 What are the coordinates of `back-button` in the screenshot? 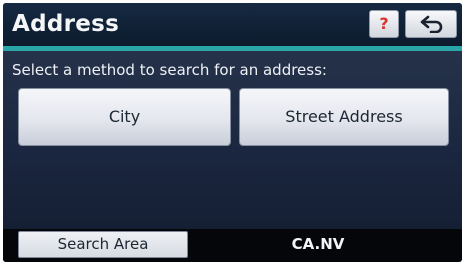 It's located at (431, 24).